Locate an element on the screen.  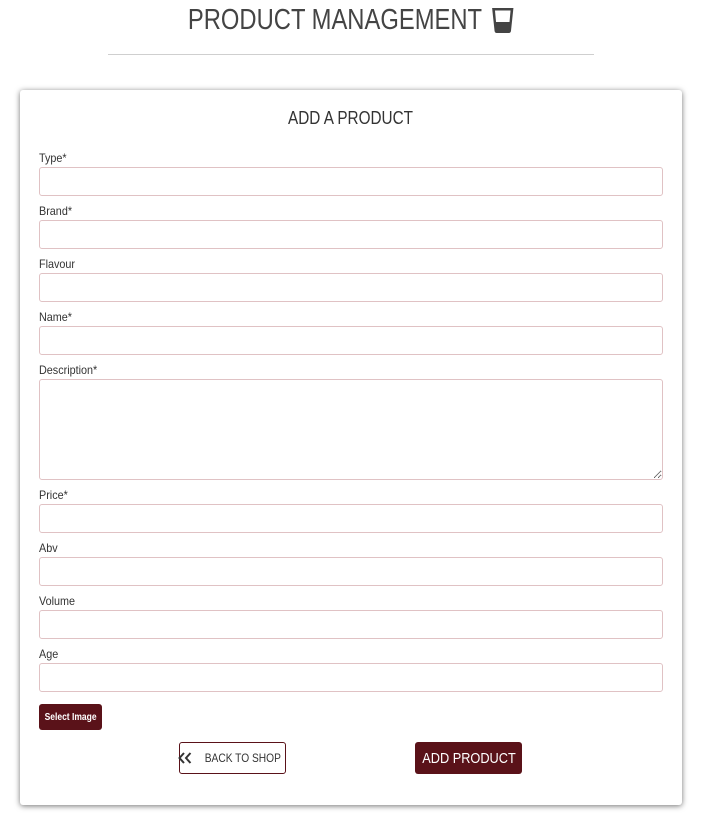
flavour-input is located at coordinates (351, 287).